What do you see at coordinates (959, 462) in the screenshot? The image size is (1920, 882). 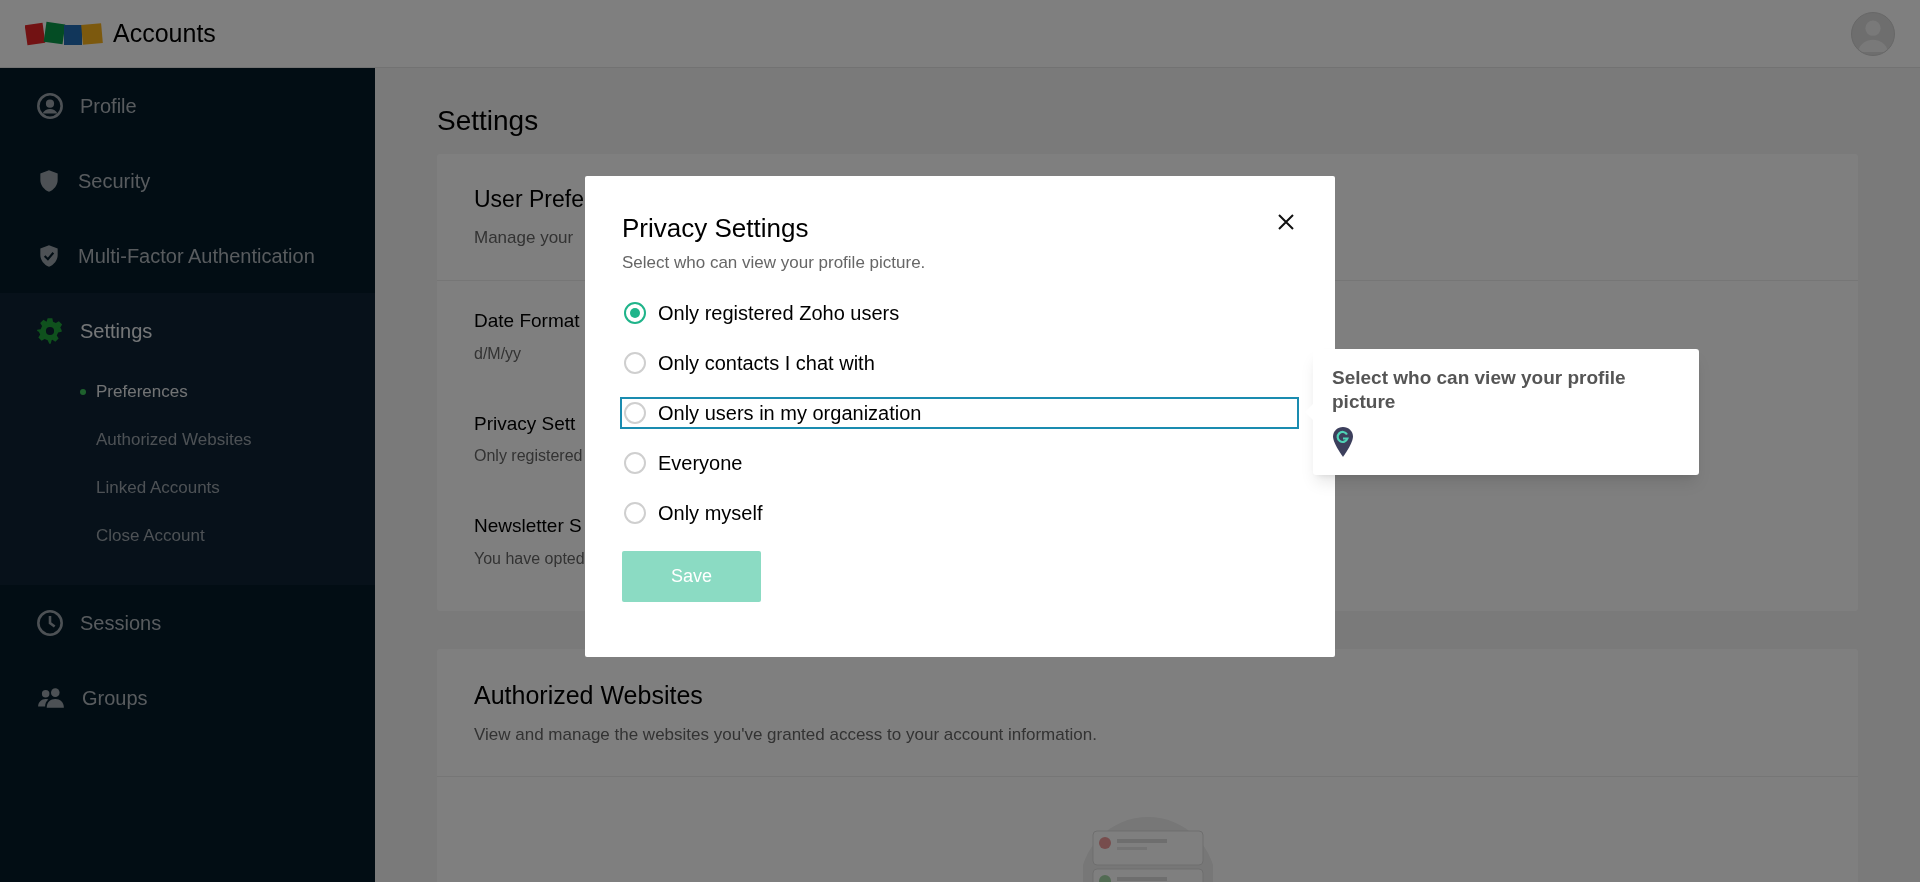 I see `radio-option: Everyone` at bounding box center [959, 462].